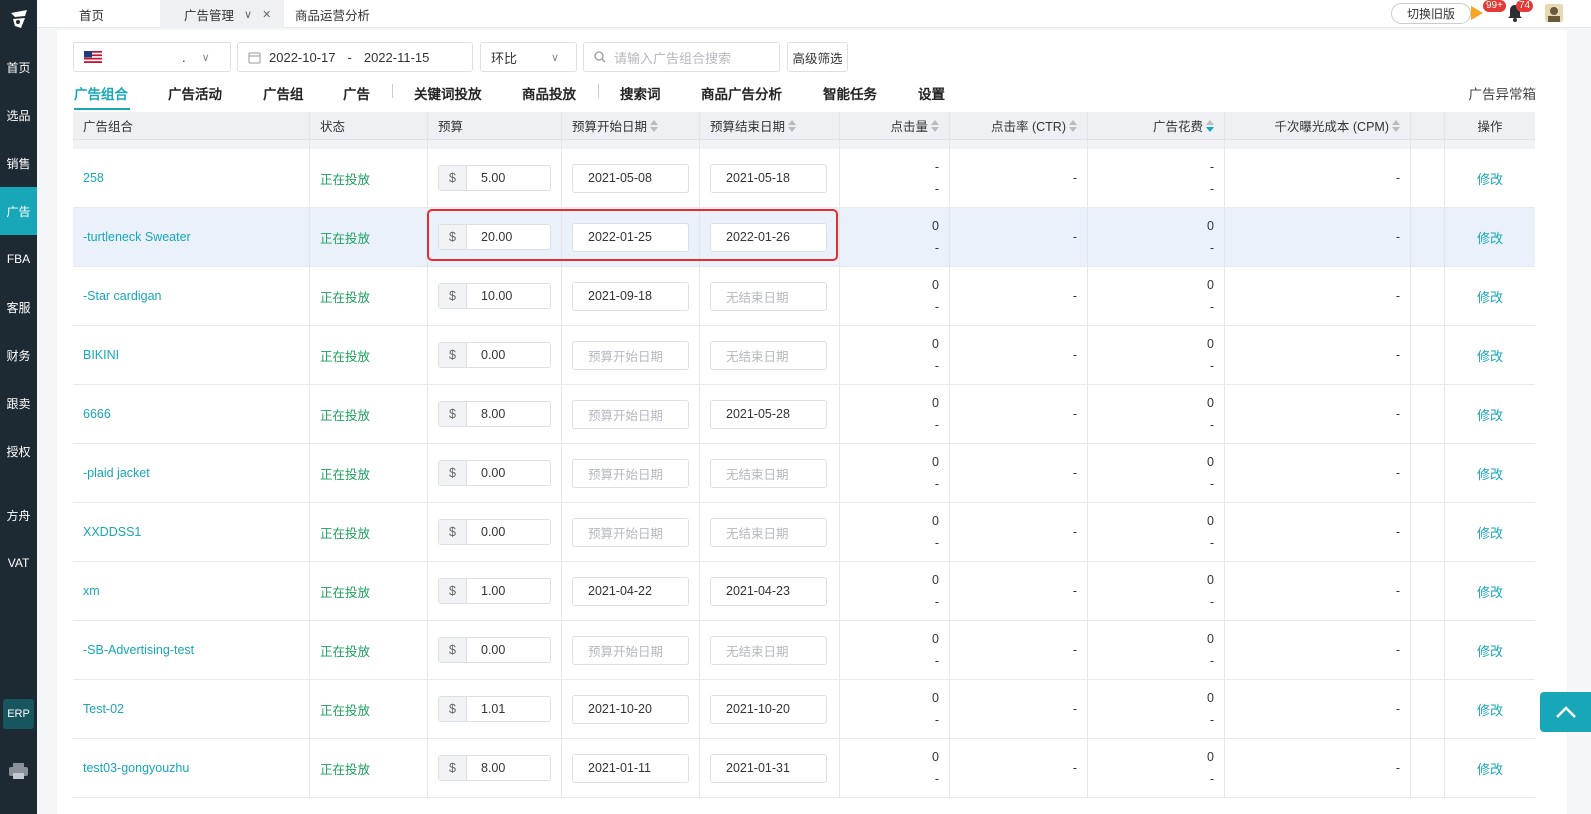  I want to click on budget-end-date-input: 2021-04-23, so click(768, 591).